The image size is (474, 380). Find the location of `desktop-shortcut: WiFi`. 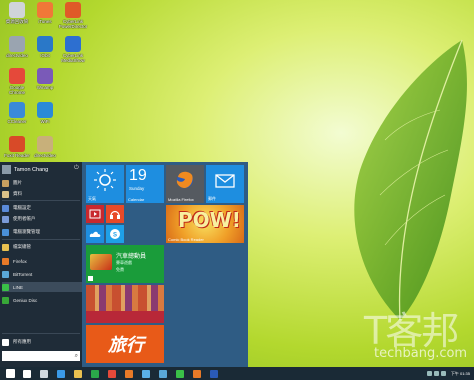

desktop-shortcut: WiFi is located at coordinates (45, 115).